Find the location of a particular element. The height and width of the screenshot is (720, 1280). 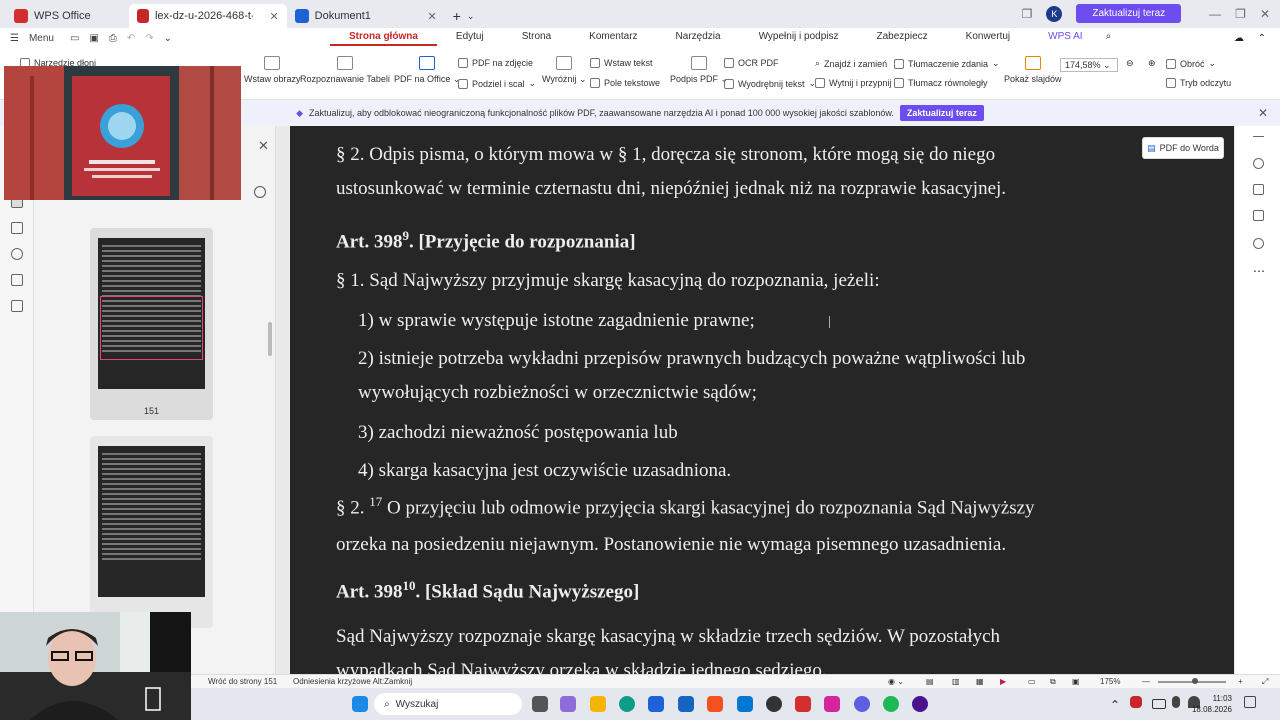

search-icon: ⌕ is located at coordinates (1107, 38).